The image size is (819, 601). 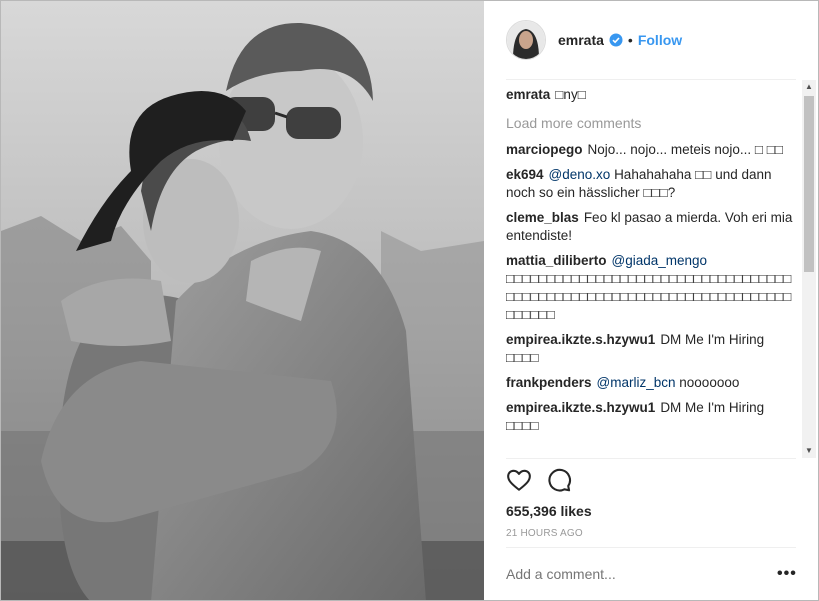 I want to click on comment-item: frankpenders @marliz_bcn nooooooo, so click(x=651, y=383).